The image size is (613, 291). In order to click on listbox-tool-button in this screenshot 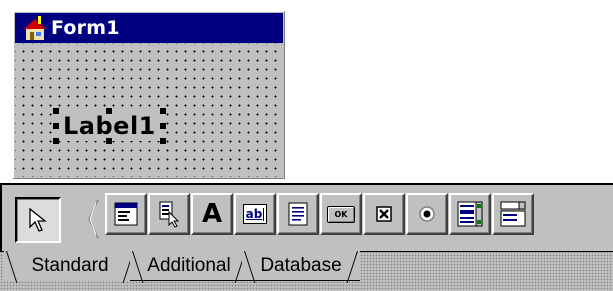, I will do `click(470, 214)`.